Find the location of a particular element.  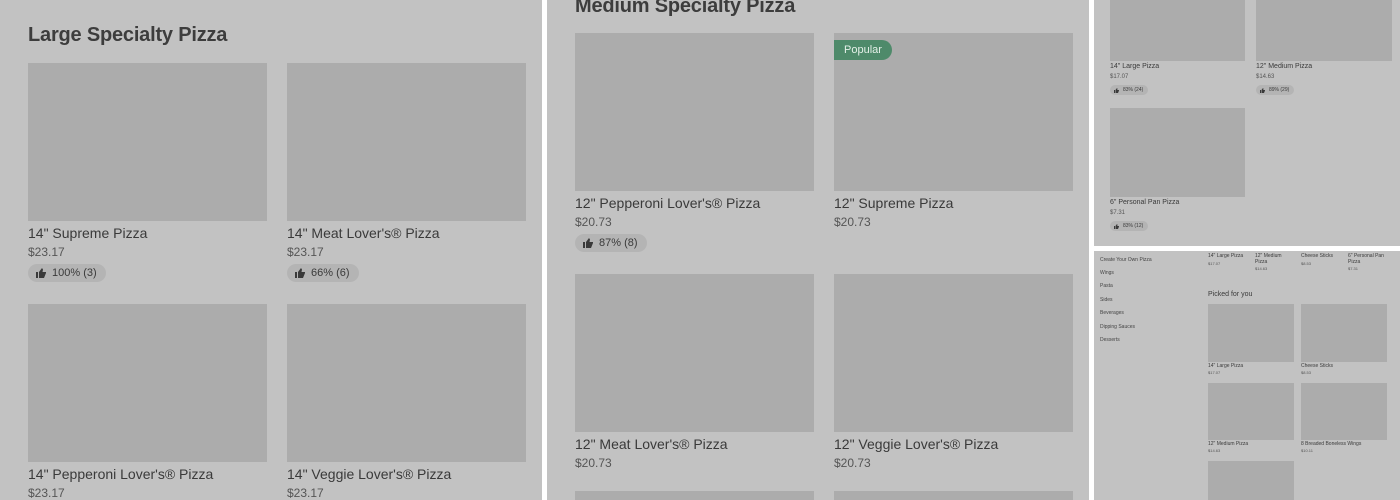

nav-item: Wings is located at coordinates (1107, 273).